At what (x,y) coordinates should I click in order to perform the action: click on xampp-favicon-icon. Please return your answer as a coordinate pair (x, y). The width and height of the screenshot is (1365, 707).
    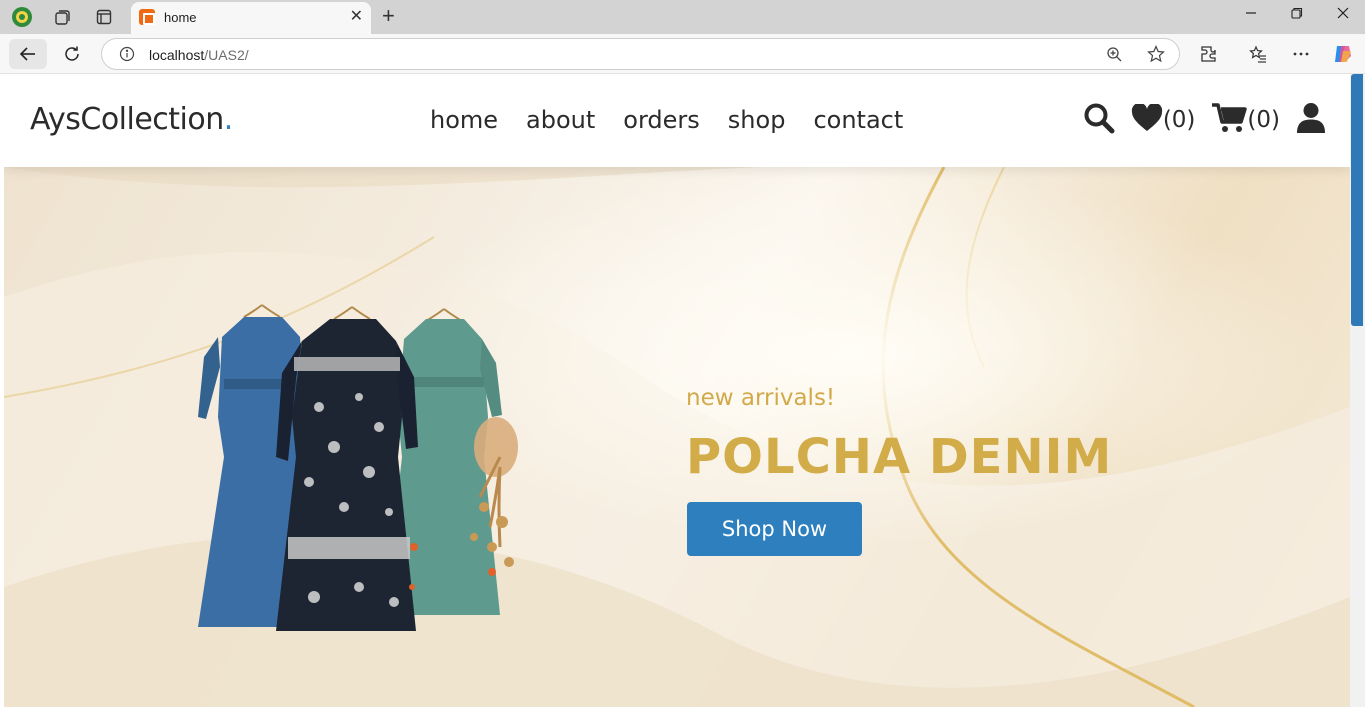
    Looking at the image, I should click on (147, 17).